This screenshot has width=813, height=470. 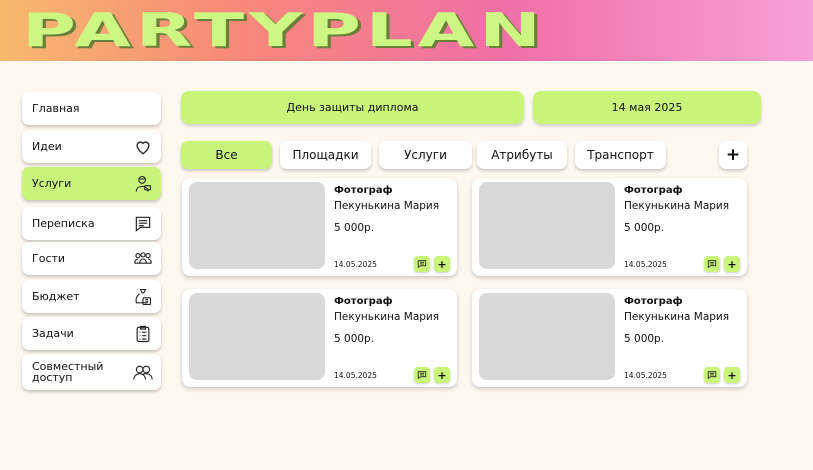 What do you see at coordinates (143, 259) in the screenshot?
I see `guests-icon` at bounding box center [143, 259].